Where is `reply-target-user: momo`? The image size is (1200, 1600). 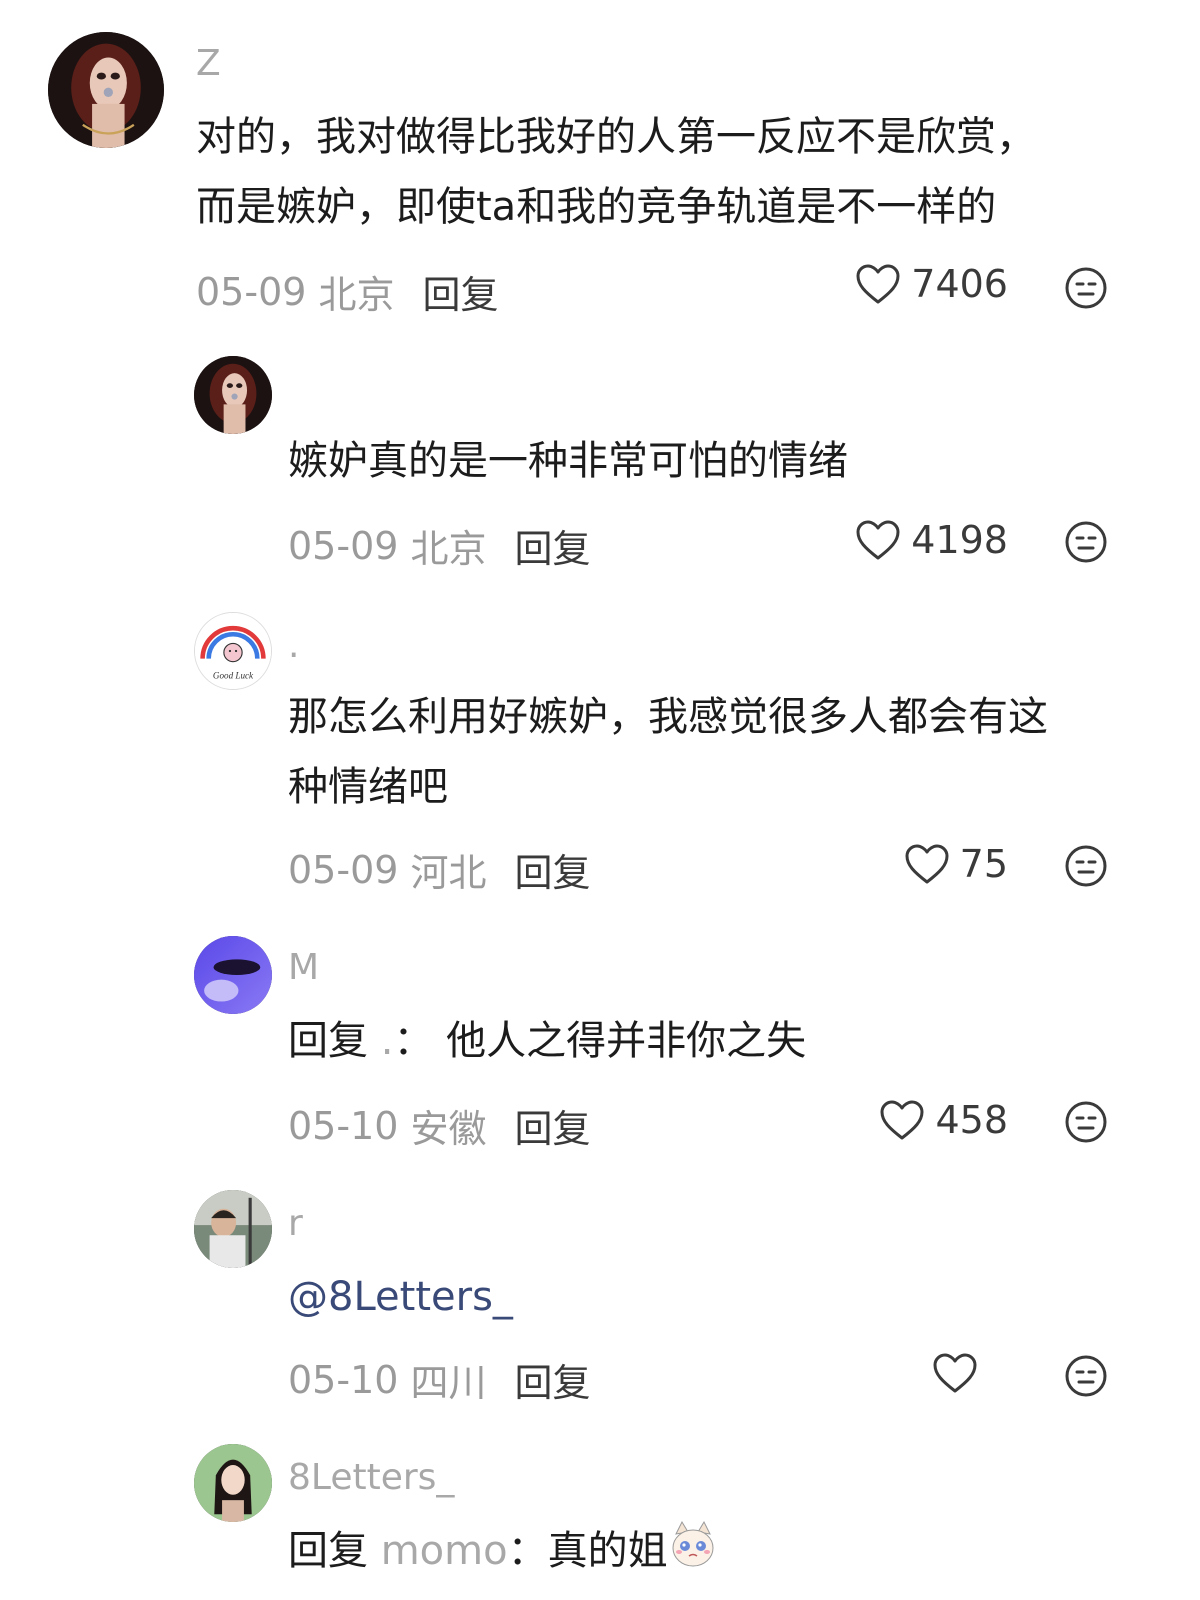
reply-target-user: momo is located at coordinates (444, 1551).